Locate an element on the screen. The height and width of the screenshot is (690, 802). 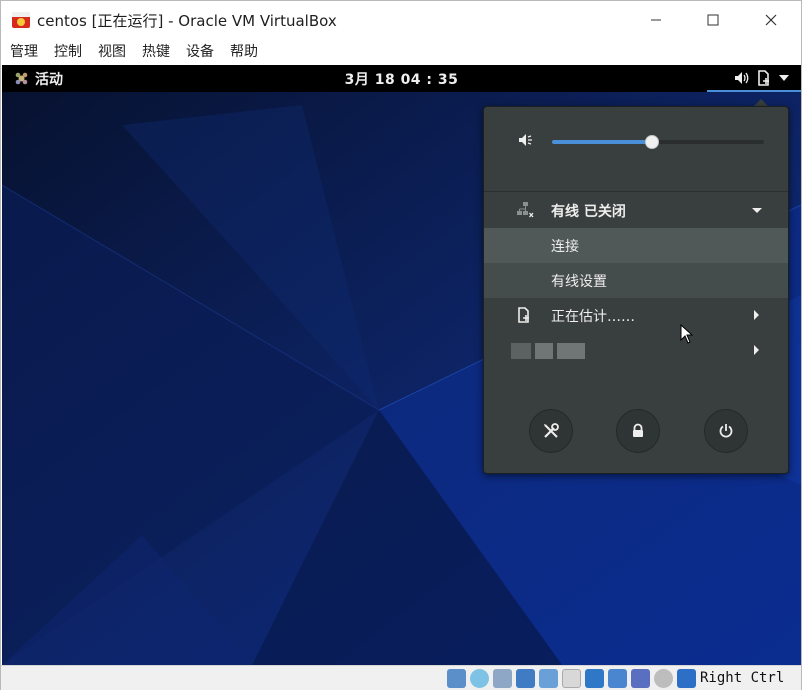
menu-view: 视图 is located at coordinates (112, 52).